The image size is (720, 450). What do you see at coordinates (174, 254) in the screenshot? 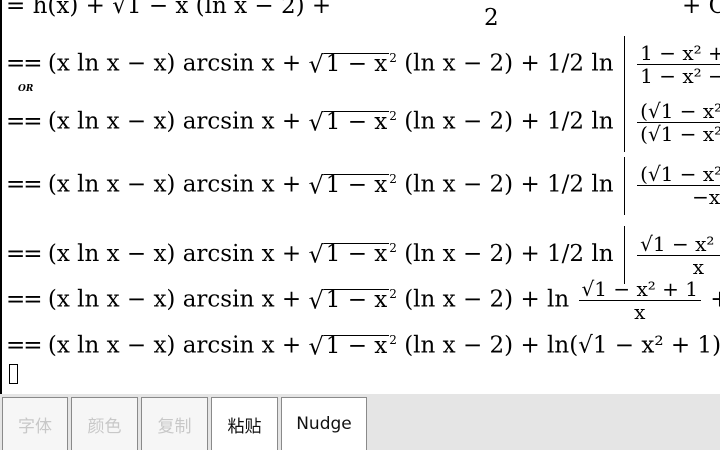
I see `line-4-base: (x ln x − x) arcsin x +` at bounding box center [174, 254].